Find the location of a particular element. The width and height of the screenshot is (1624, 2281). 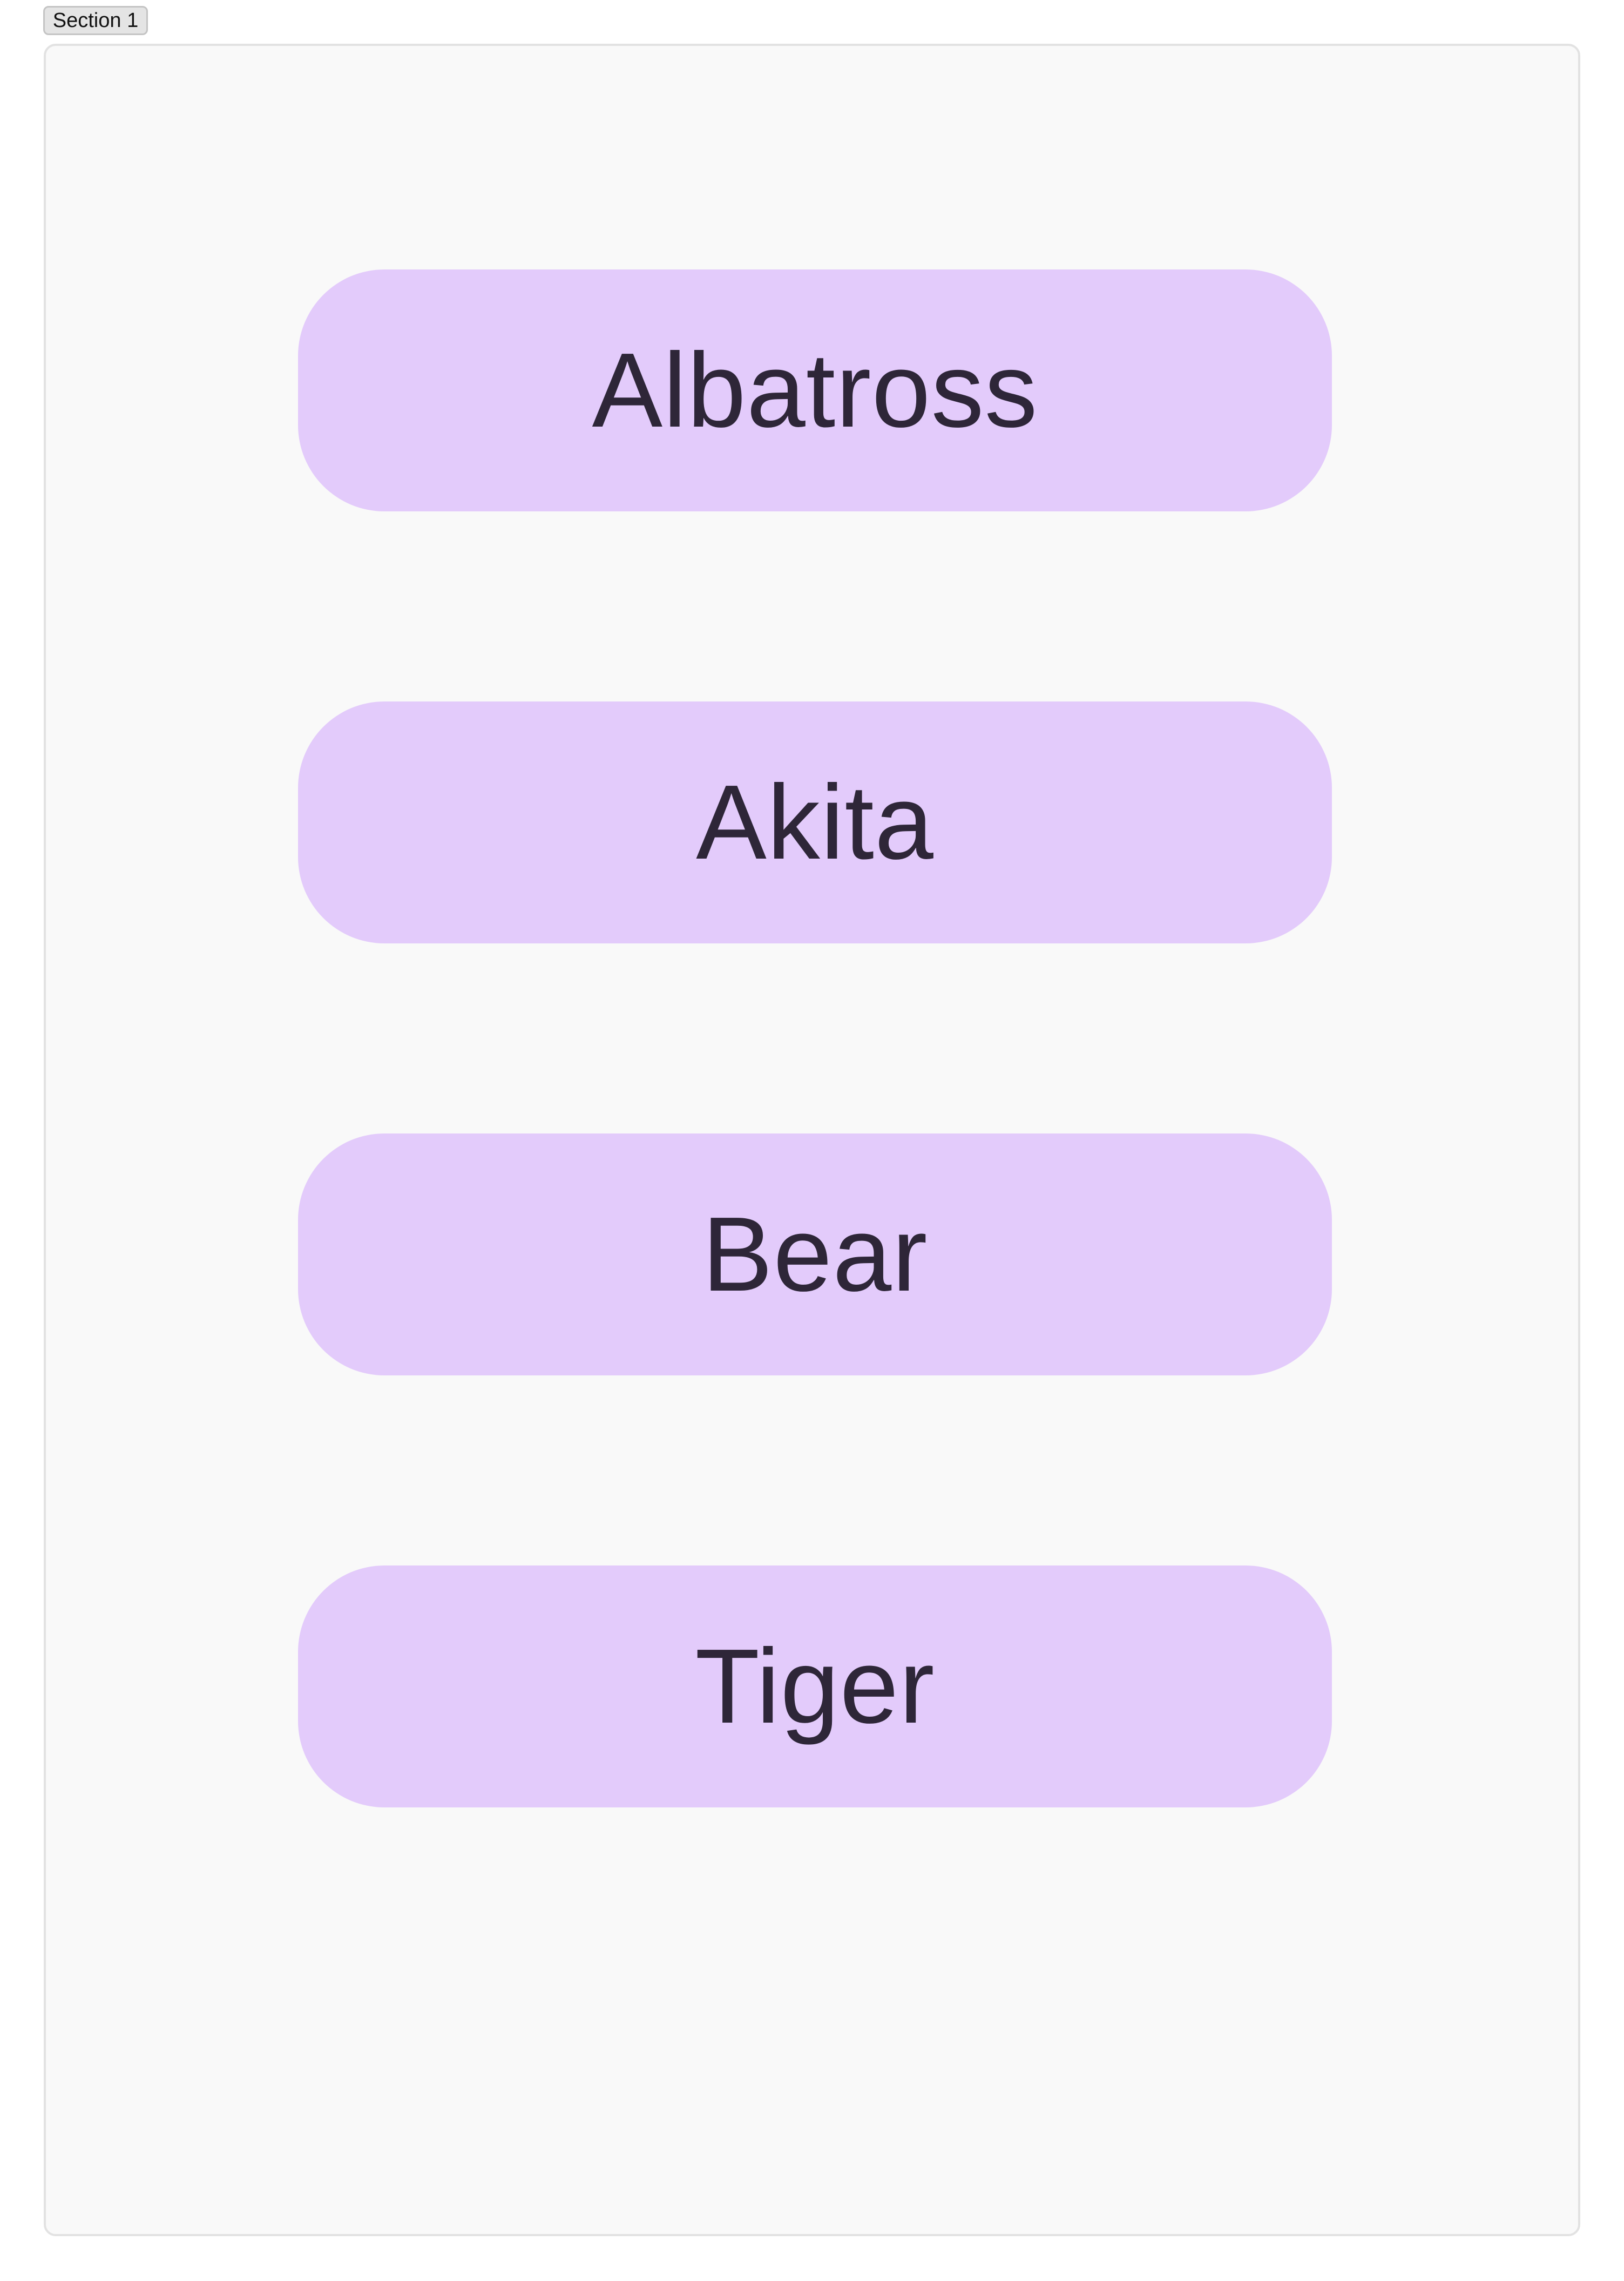

choice-button-tiger: Tiger is located at coordinates (815, 1686).